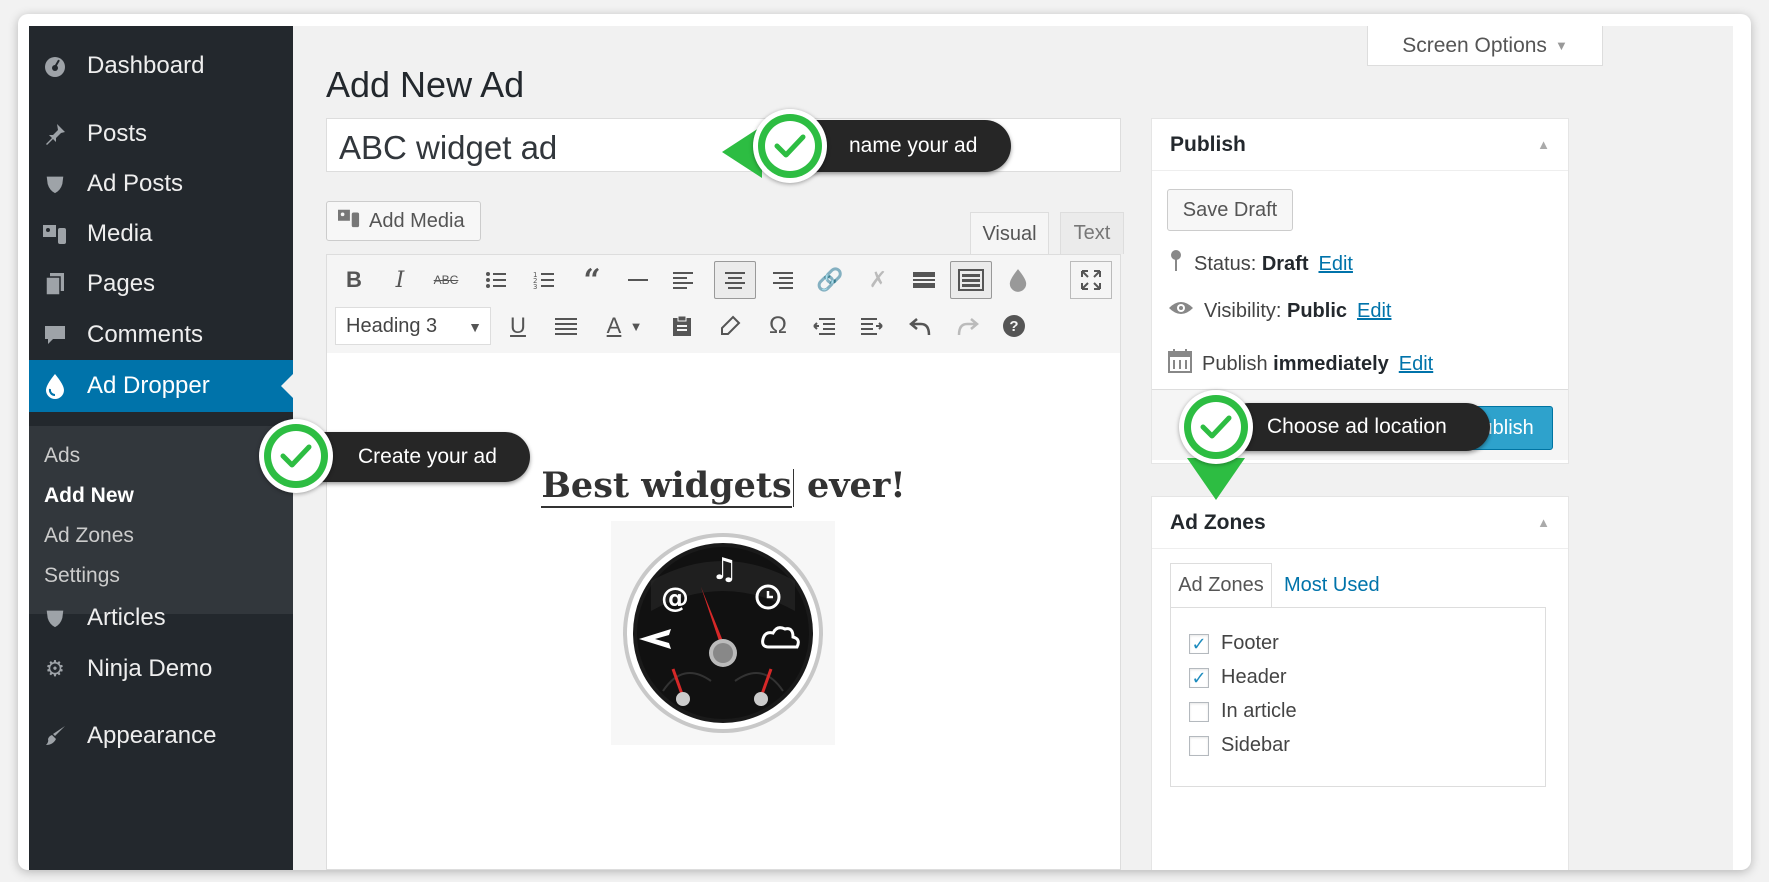  What do you see at coordinates (518, 326) in the screenshot?
I see `underline-icon: U` at bounding box center [518, 326].